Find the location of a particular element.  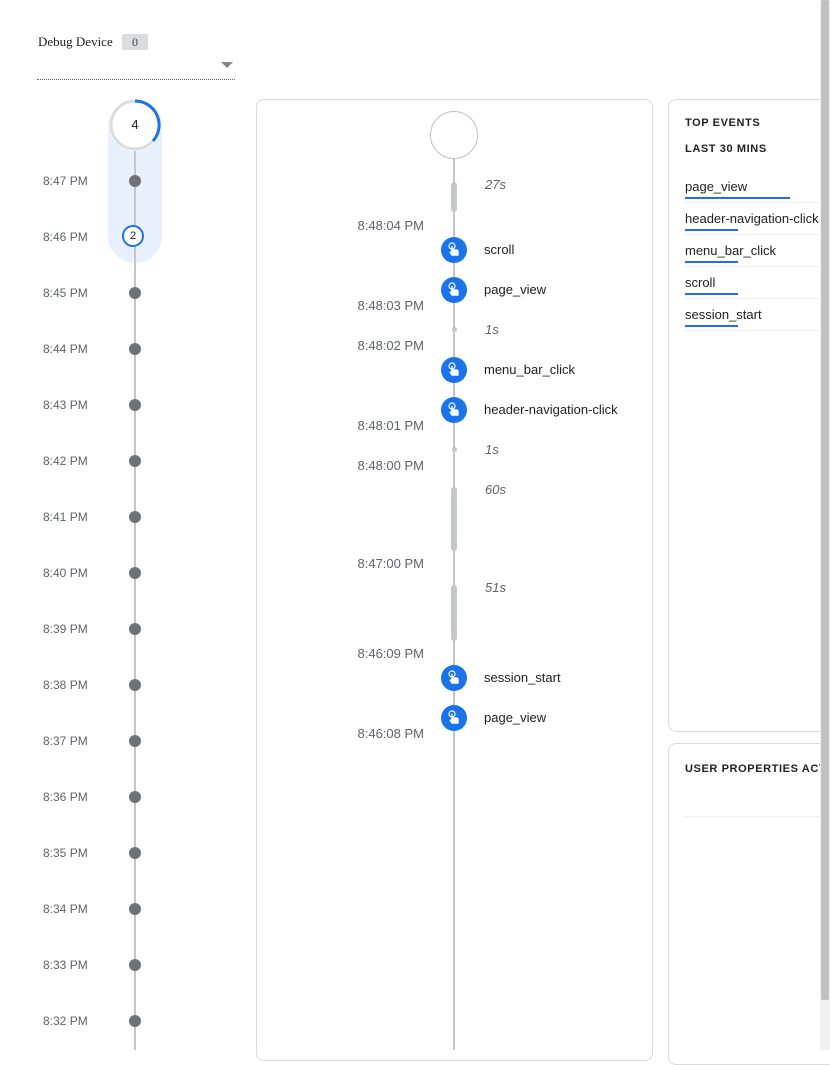

minute-label: 8:32 PM is located at coordinates (65, 1021).